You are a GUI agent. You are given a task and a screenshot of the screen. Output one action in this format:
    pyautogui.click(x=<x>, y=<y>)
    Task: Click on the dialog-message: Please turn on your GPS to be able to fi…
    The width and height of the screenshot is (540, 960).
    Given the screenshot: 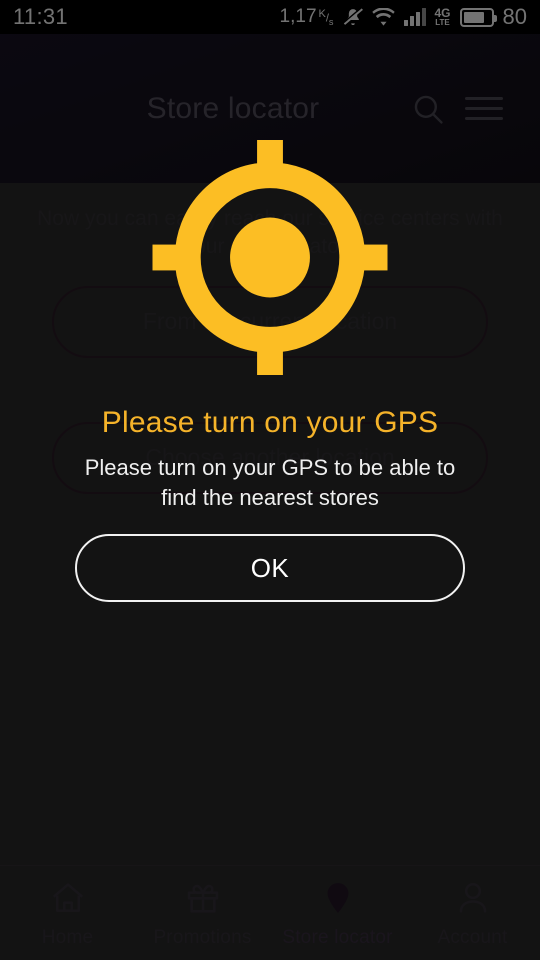 What is the action you would take?
    pyautogui.click(x=270, y=483)
    